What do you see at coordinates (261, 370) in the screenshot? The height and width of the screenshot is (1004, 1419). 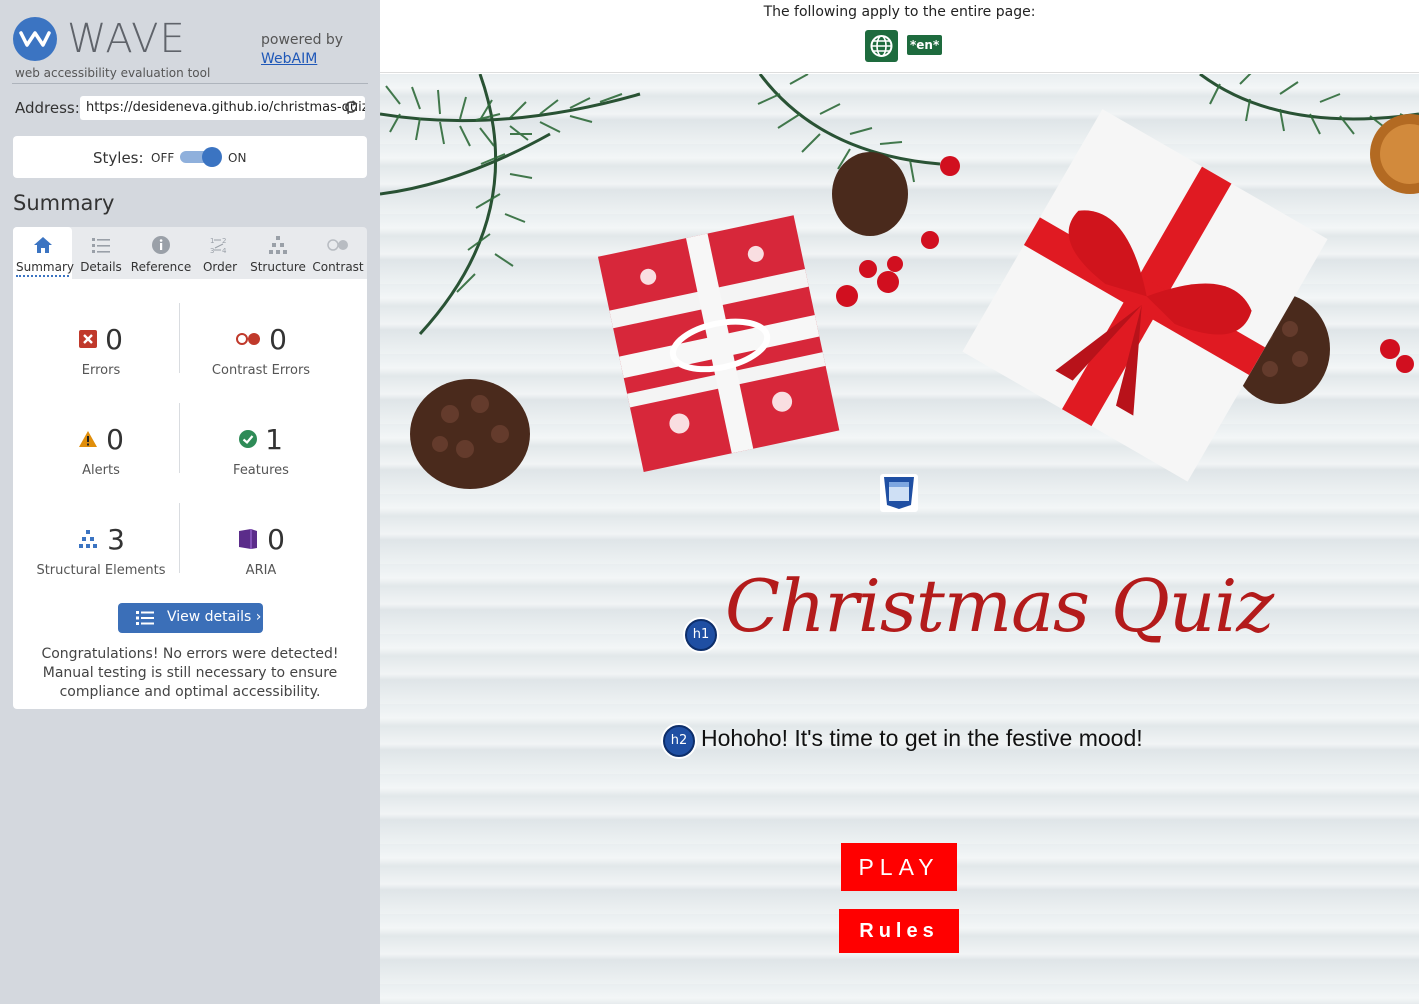 I see `contrast-errors-label: Contrast Errors` at bounding box center [261, 370].